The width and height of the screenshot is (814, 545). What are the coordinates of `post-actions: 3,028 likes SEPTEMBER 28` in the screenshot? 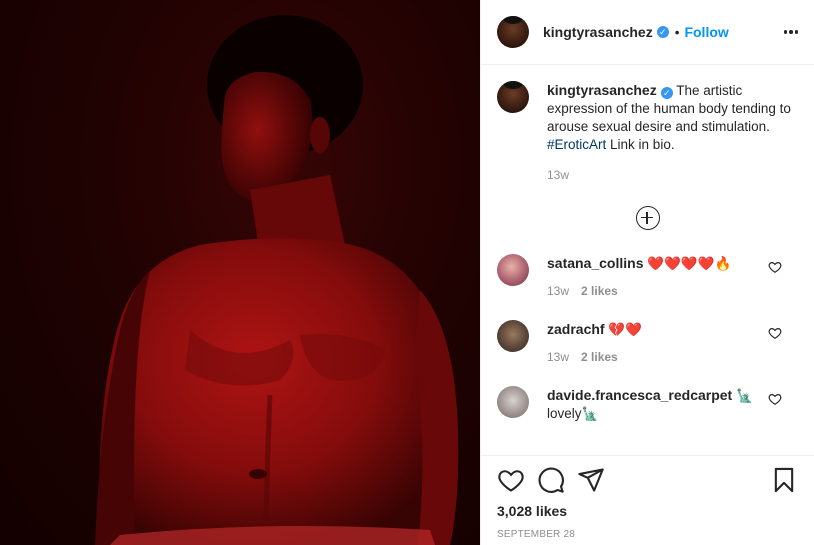 It's located at (647, 497).